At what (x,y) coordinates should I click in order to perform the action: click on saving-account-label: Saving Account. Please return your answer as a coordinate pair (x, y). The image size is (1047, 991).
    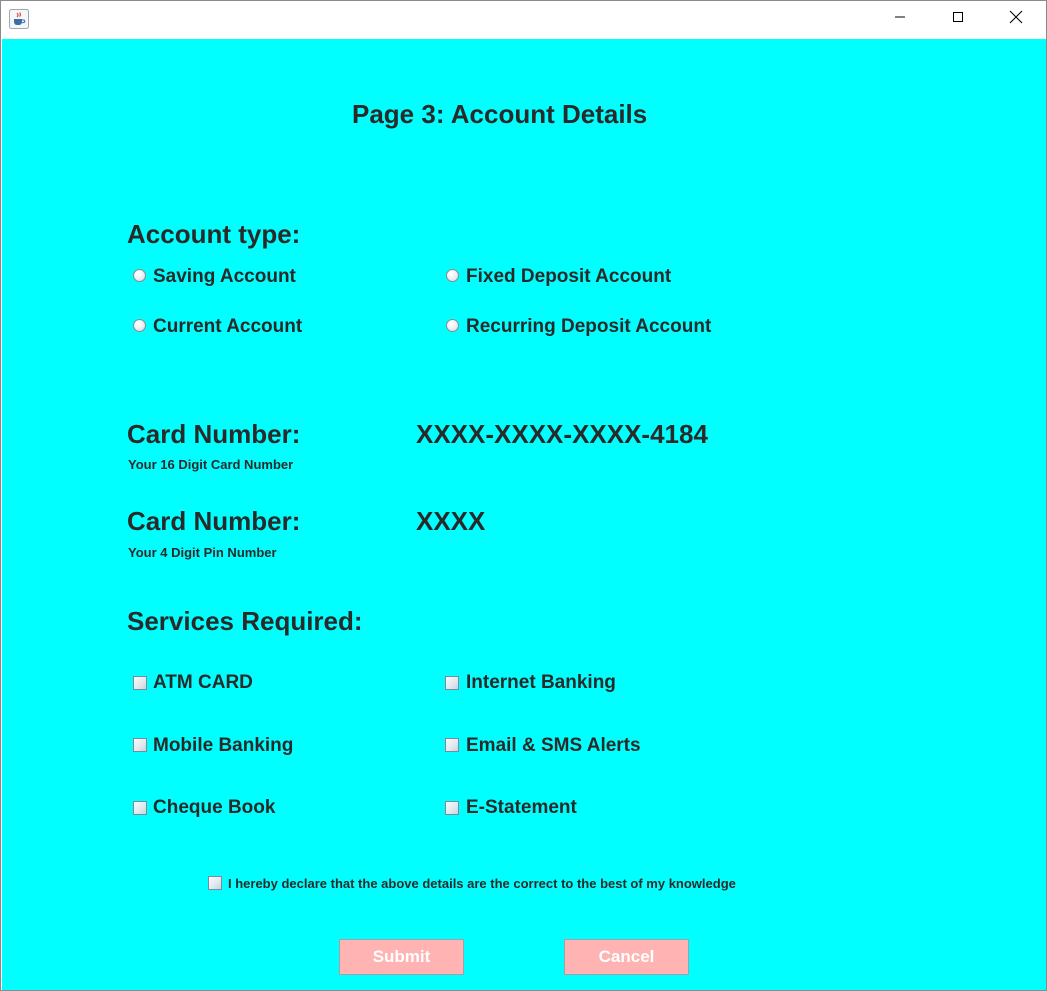
    Looking at the image, I should click on (224, 277).